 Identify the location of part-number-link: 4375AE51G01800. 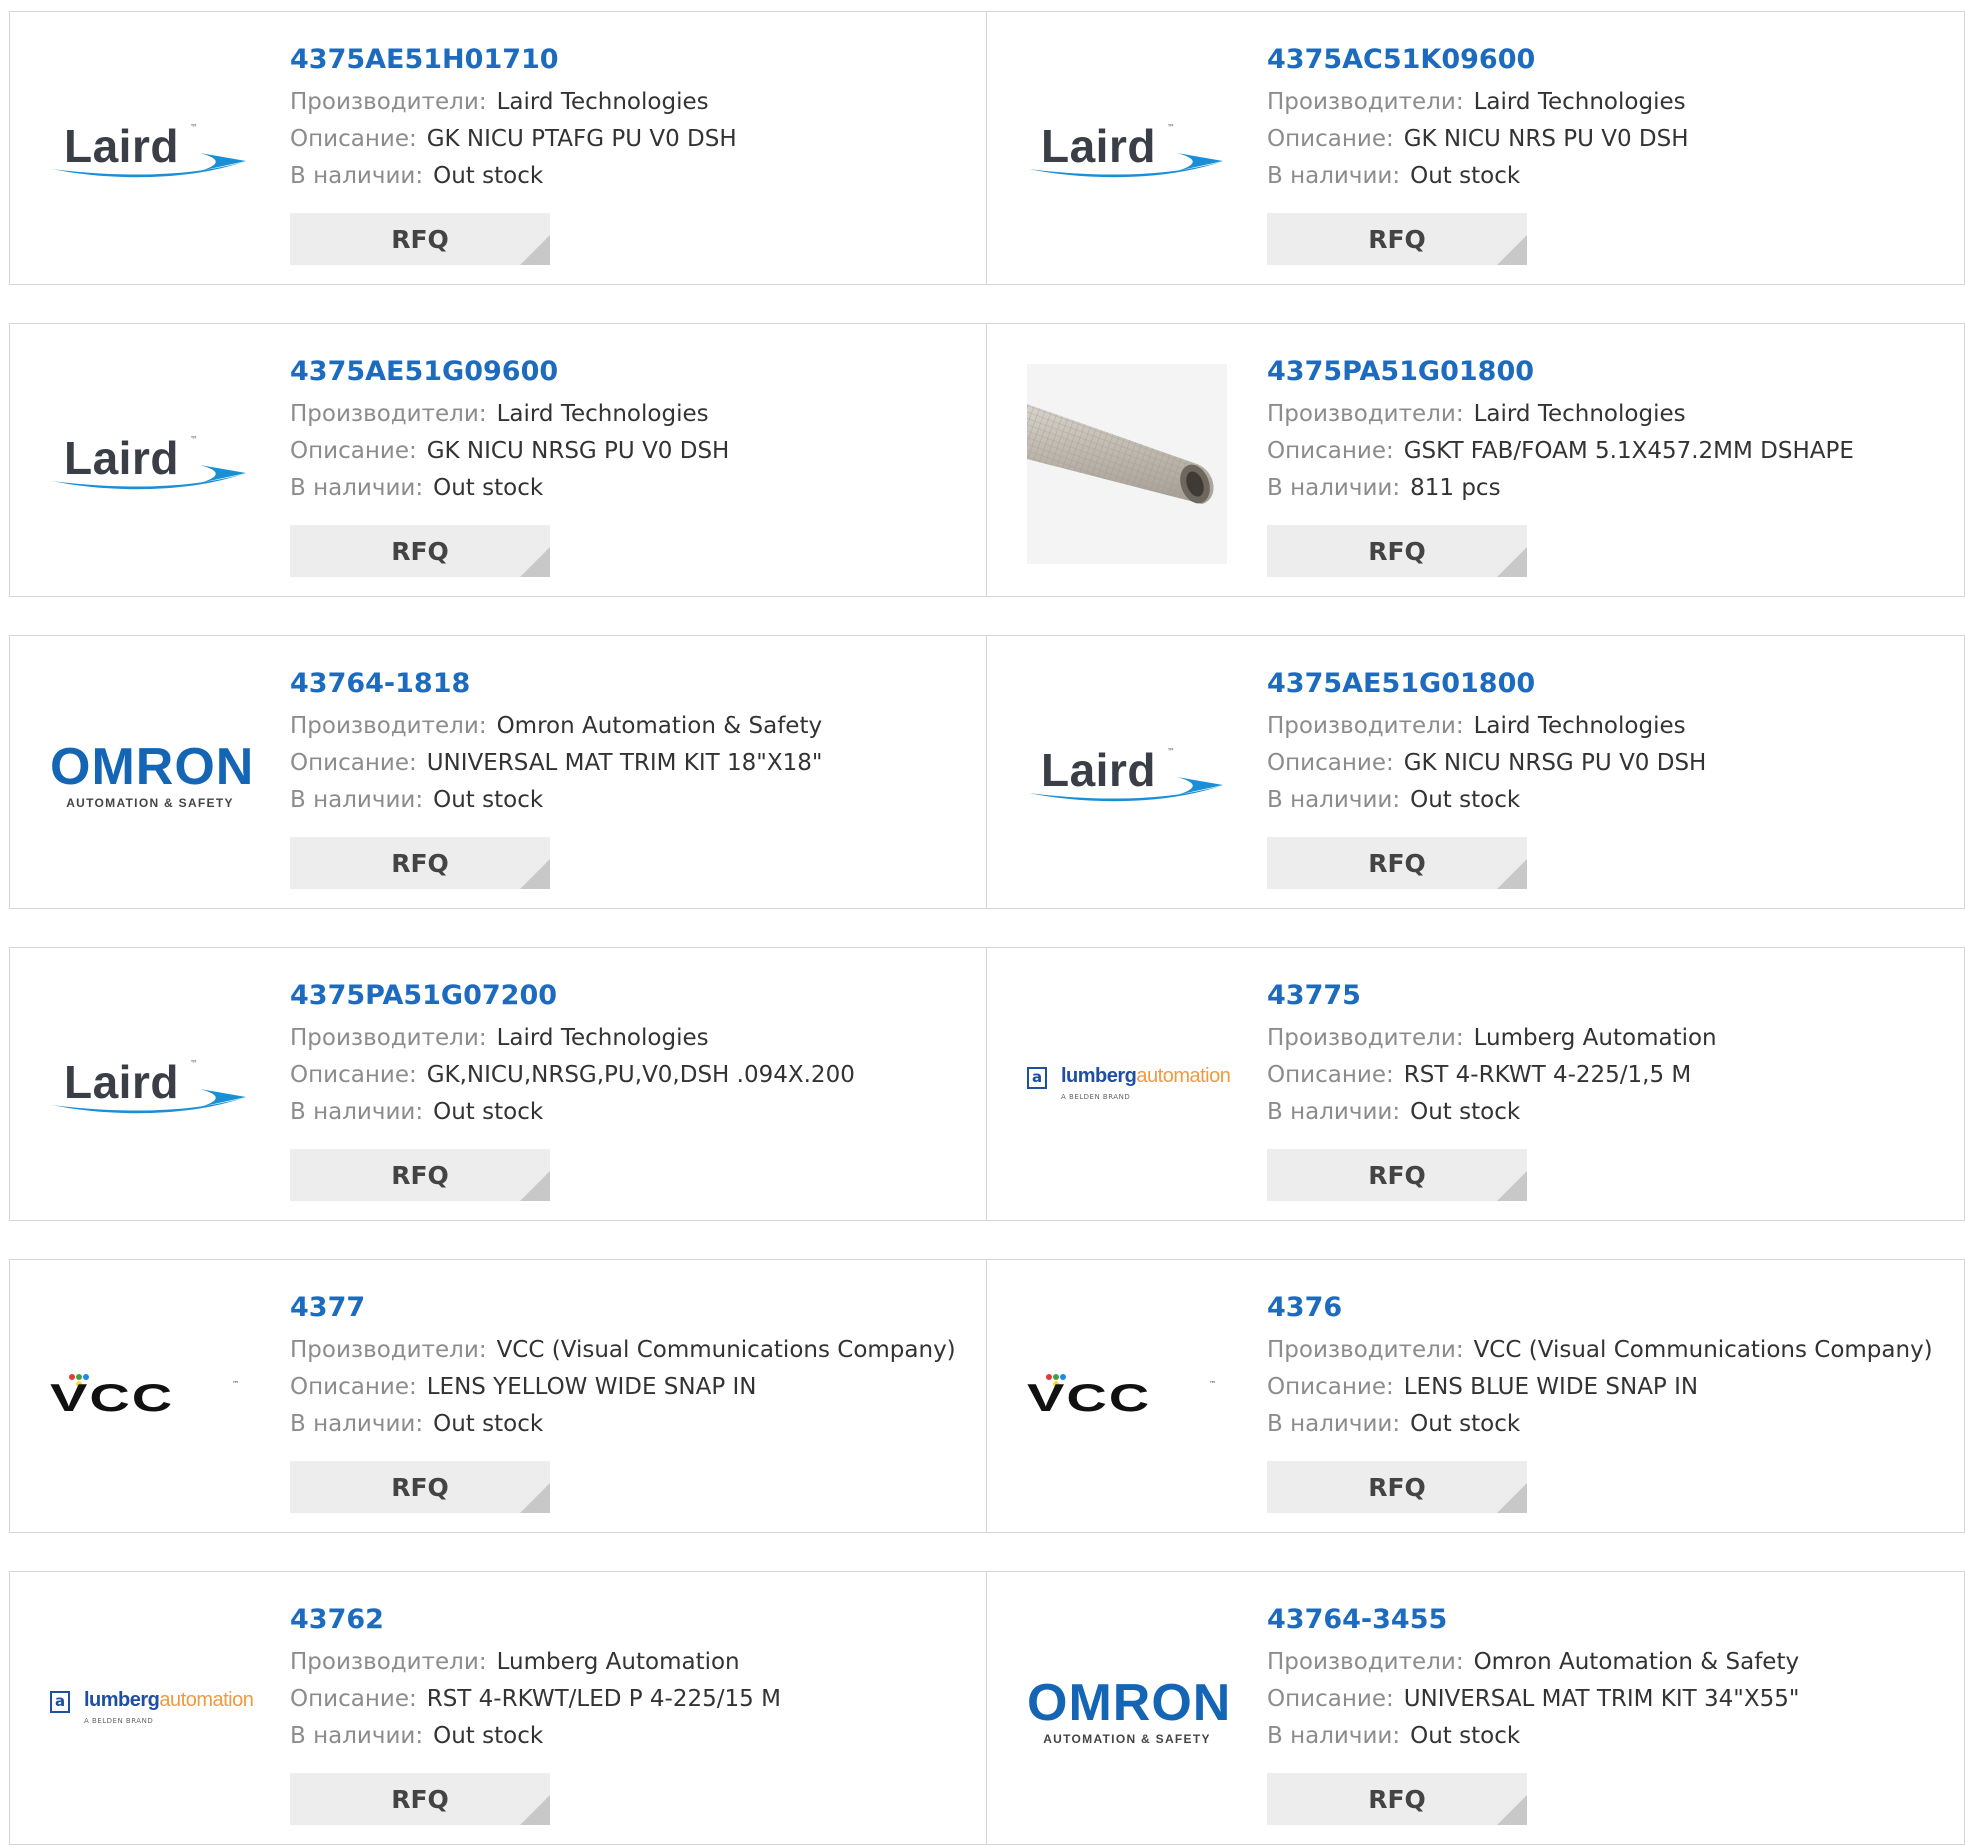
(1605, 684).